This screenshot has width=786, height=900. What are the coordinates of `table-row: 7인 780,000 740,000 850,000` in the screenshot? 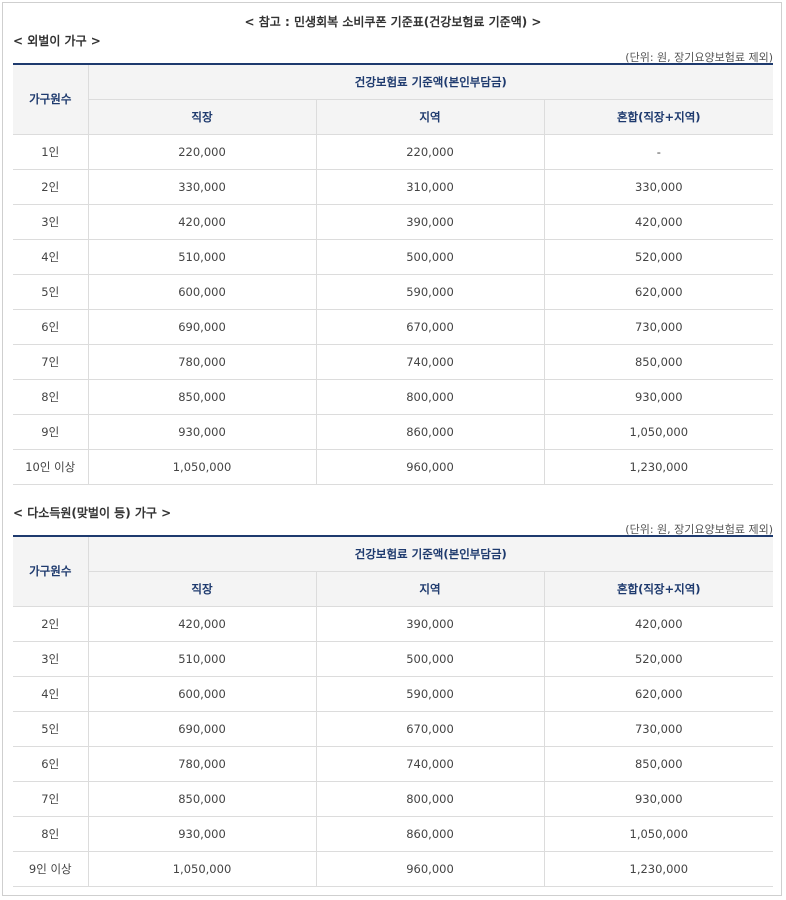 It's located at (393, 362).